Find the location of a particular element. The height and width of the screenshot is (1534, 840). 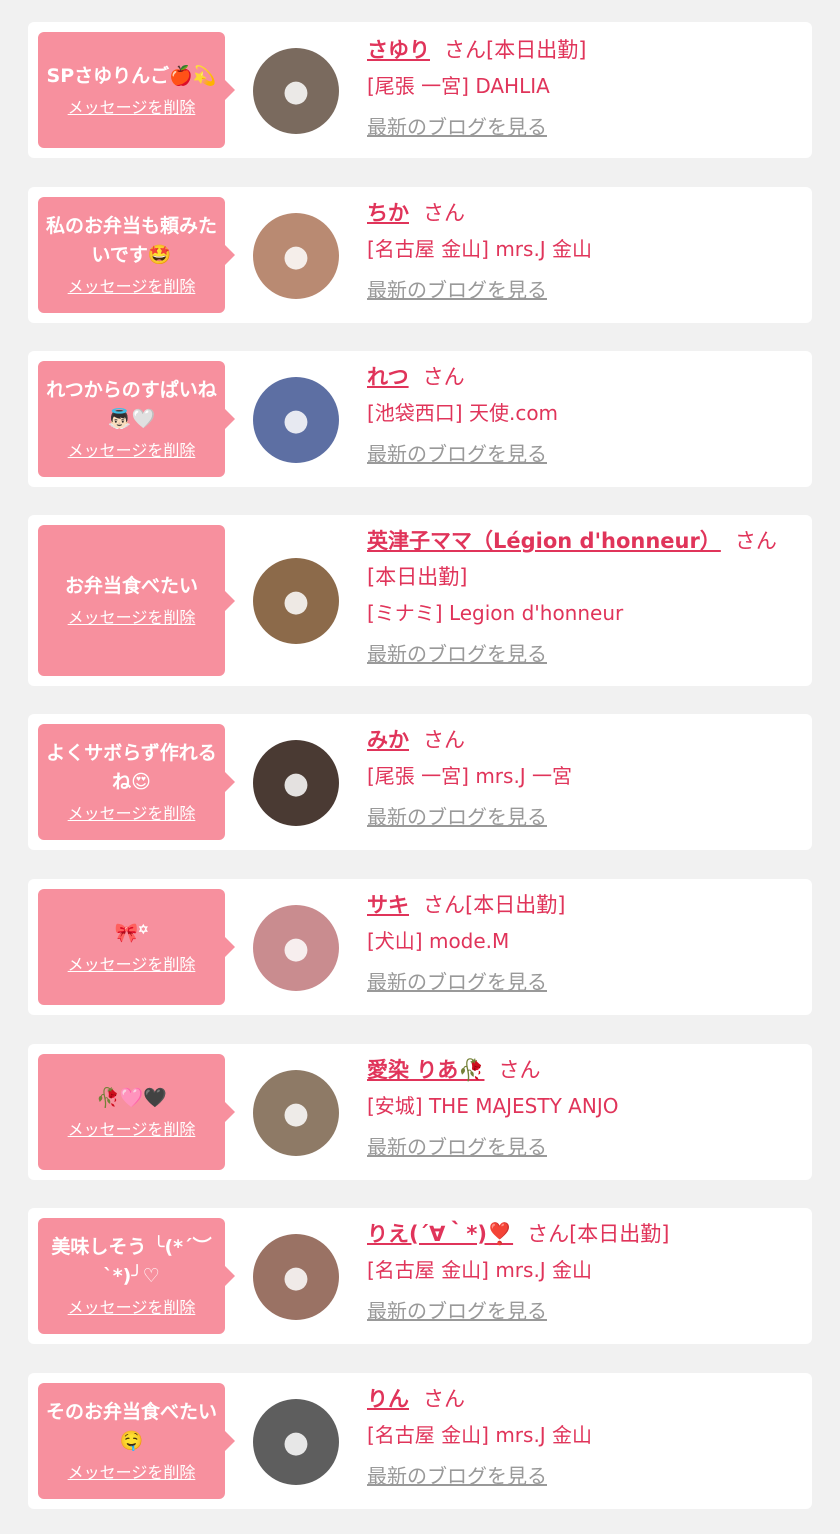

cast-name-link: りえ(´∀｀*)❣️ is located at coordinates (440, 1234).